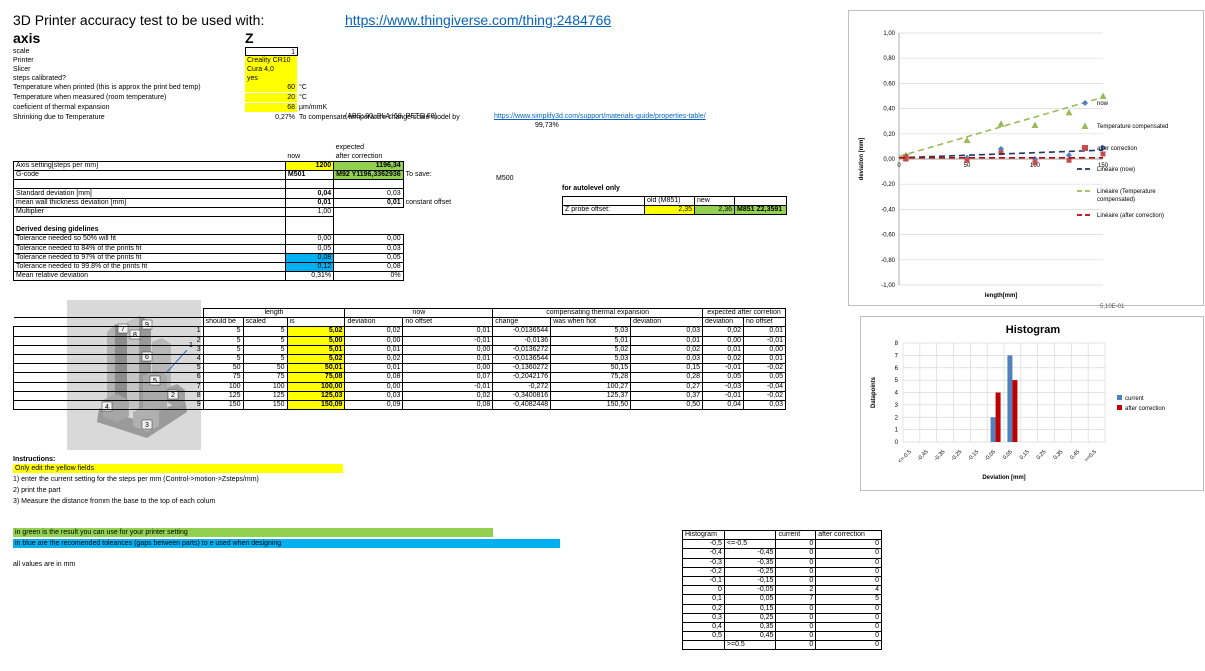 Image resolution: width=1205 pixels, height=671 pixels. I want to click on table-cell: 0,03, so click(667, 359).